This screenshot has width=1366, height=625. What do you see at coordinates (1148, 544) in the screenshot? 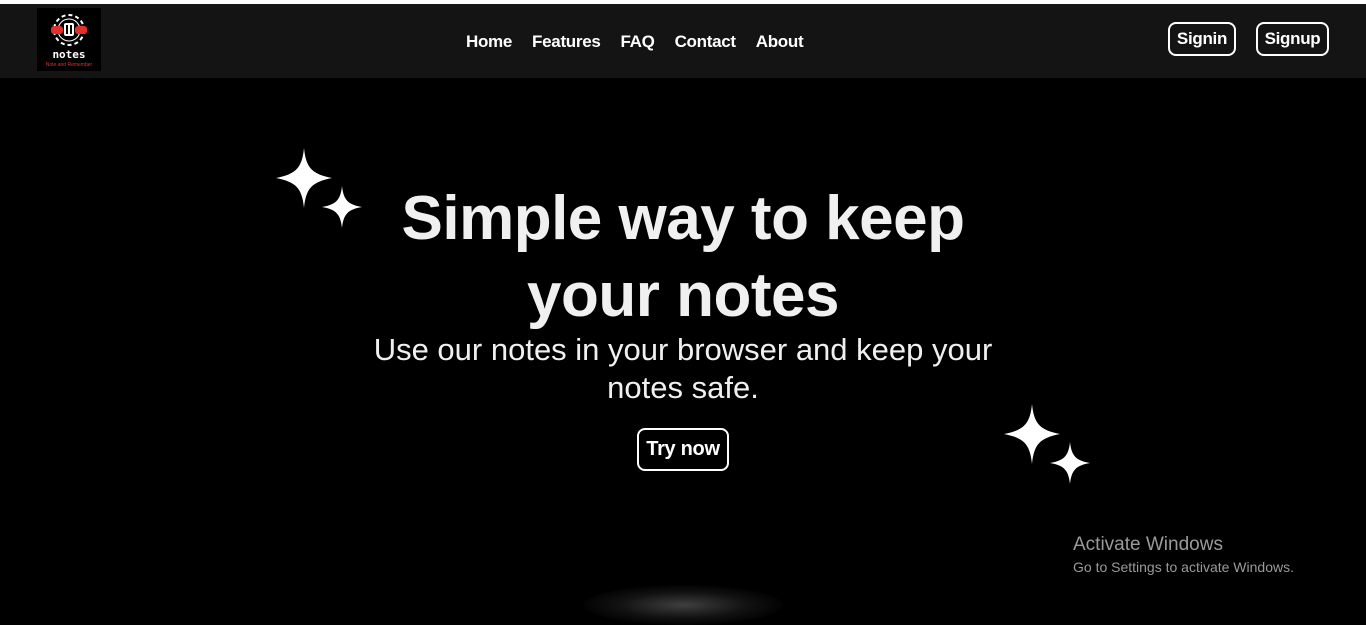
I see `watermark-title: Activate Windows` at bounding box center [1148, 544].